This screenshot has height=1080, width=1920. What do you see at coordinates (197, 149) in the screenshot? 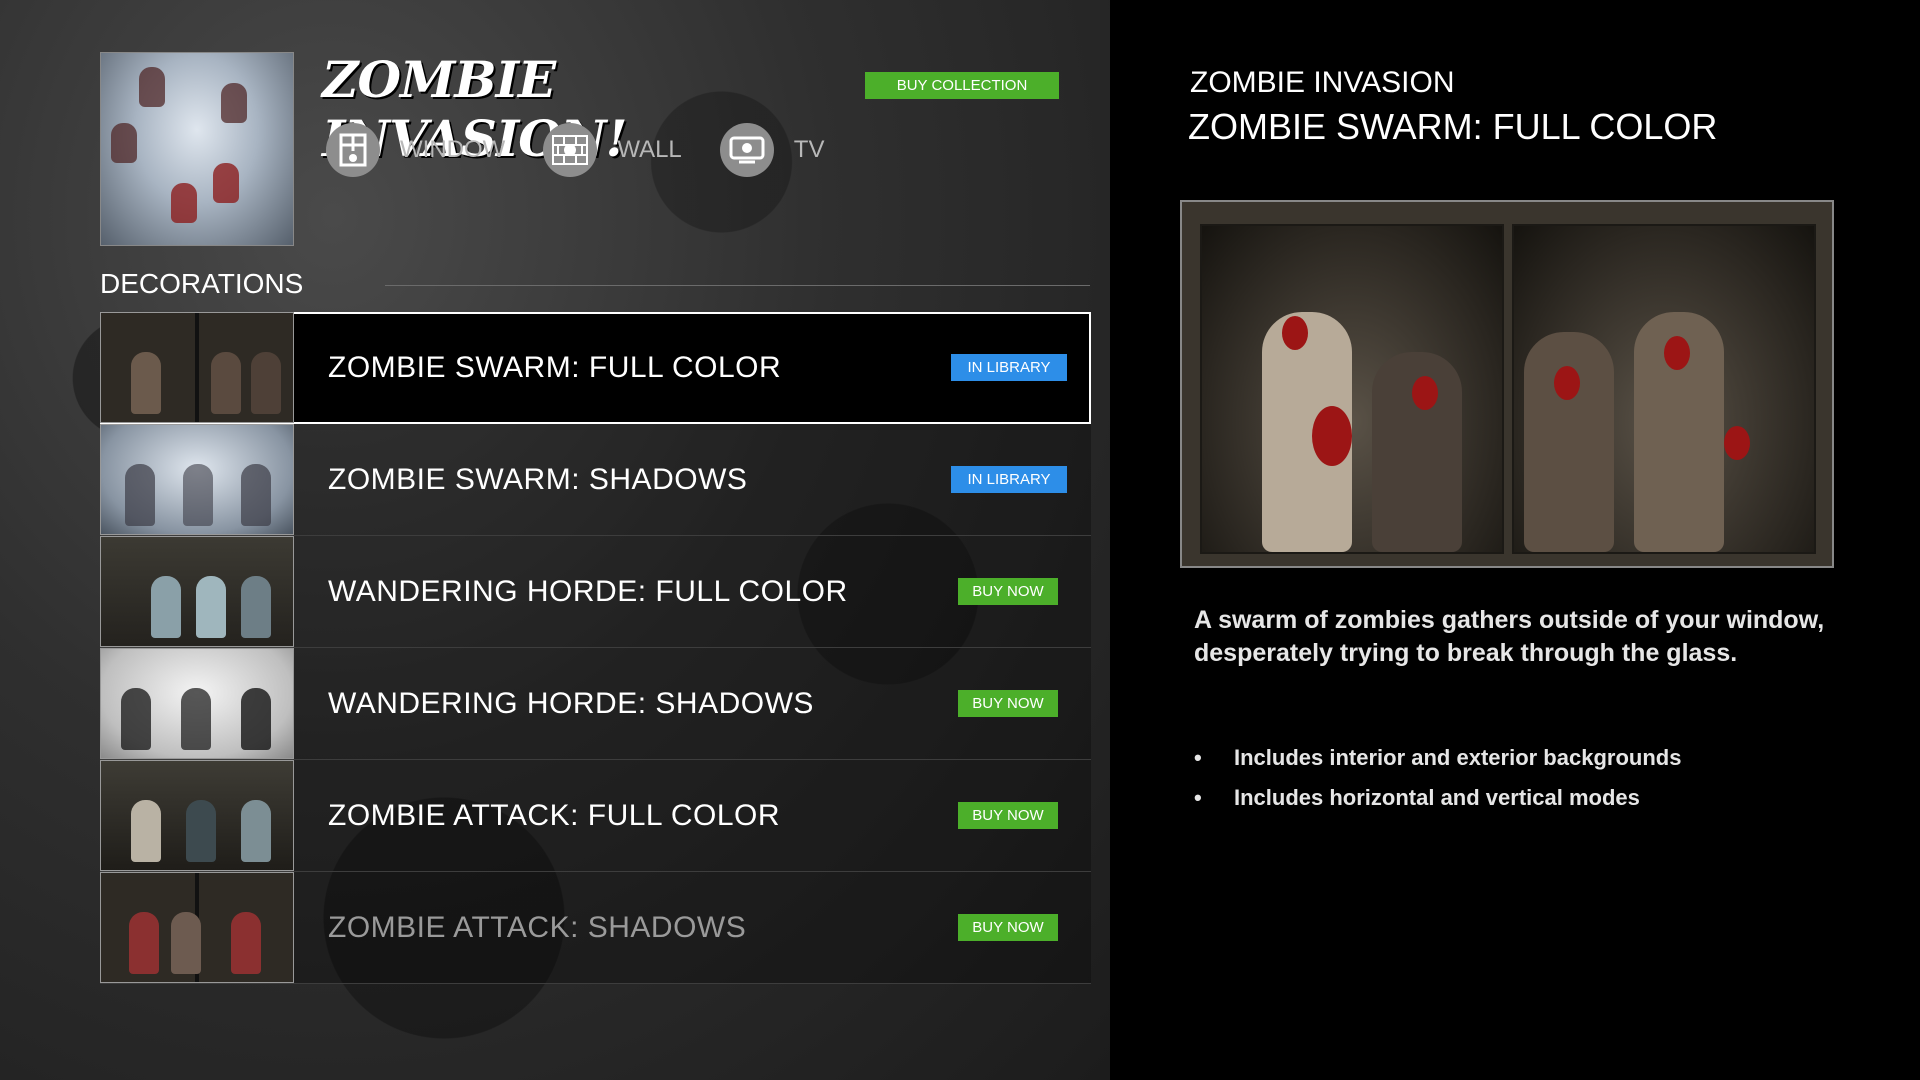
I see `collection-cover-image` at bounding box center [197, 149].